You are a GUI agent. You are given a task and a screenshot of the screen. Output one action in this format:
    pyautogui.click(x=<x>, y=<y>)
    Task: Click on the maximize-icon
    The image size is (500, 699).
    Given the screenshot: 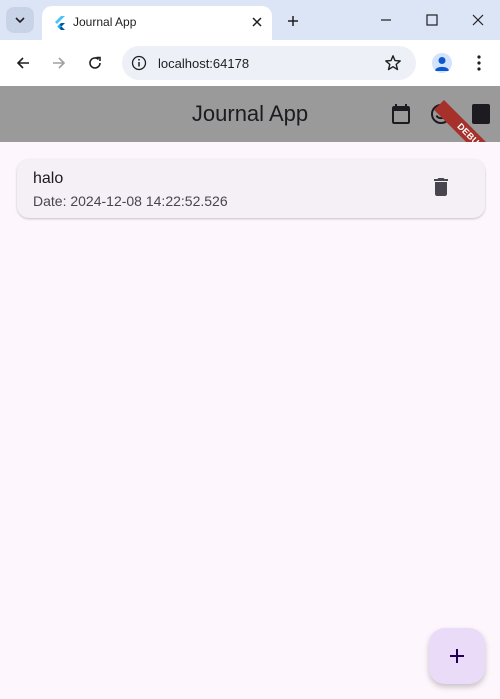 What is the action you would take?
    pyautogui.click(x=432, y=20)
    